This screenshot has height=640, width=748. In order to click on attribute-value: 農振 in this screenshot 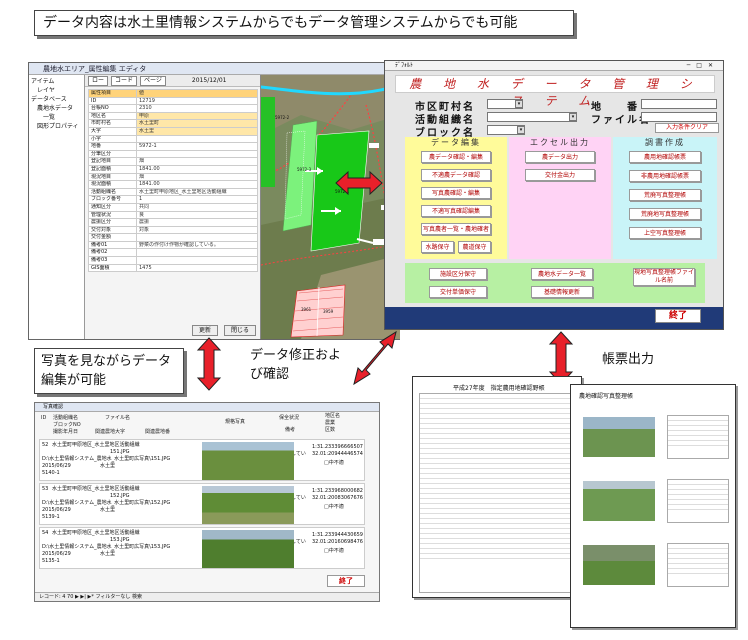, I will do `click(197, 222)`.